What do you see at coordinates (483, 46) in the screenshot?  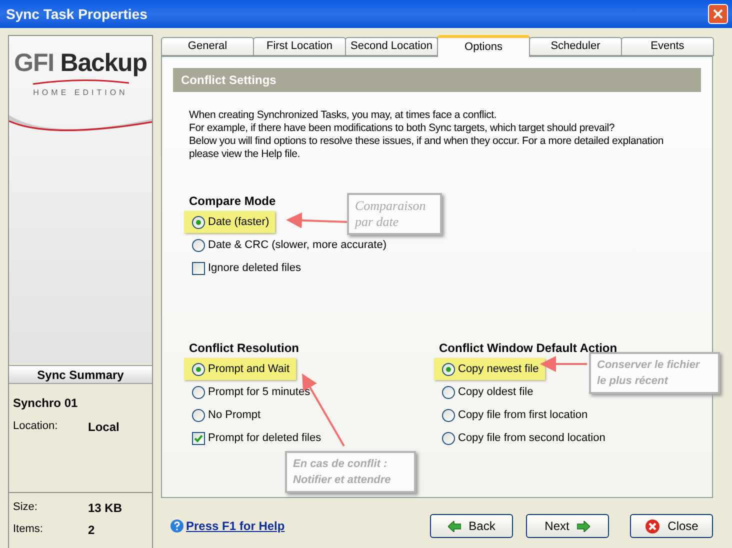 I see `tab: Options` at bounding box center [483, 46].